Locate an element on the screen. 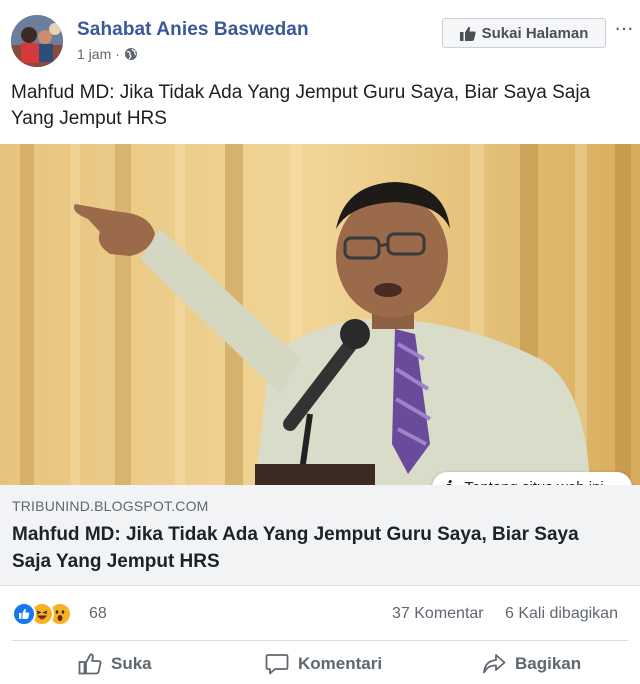  share-icon is located at coordinates (494, 664).